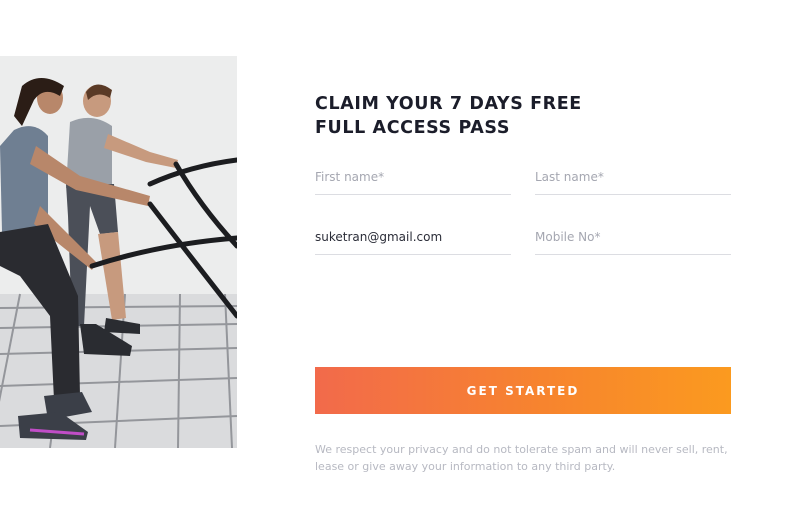 This screenshot has height=510, width=800. I want to click on first-name-field, so click(413, 180).